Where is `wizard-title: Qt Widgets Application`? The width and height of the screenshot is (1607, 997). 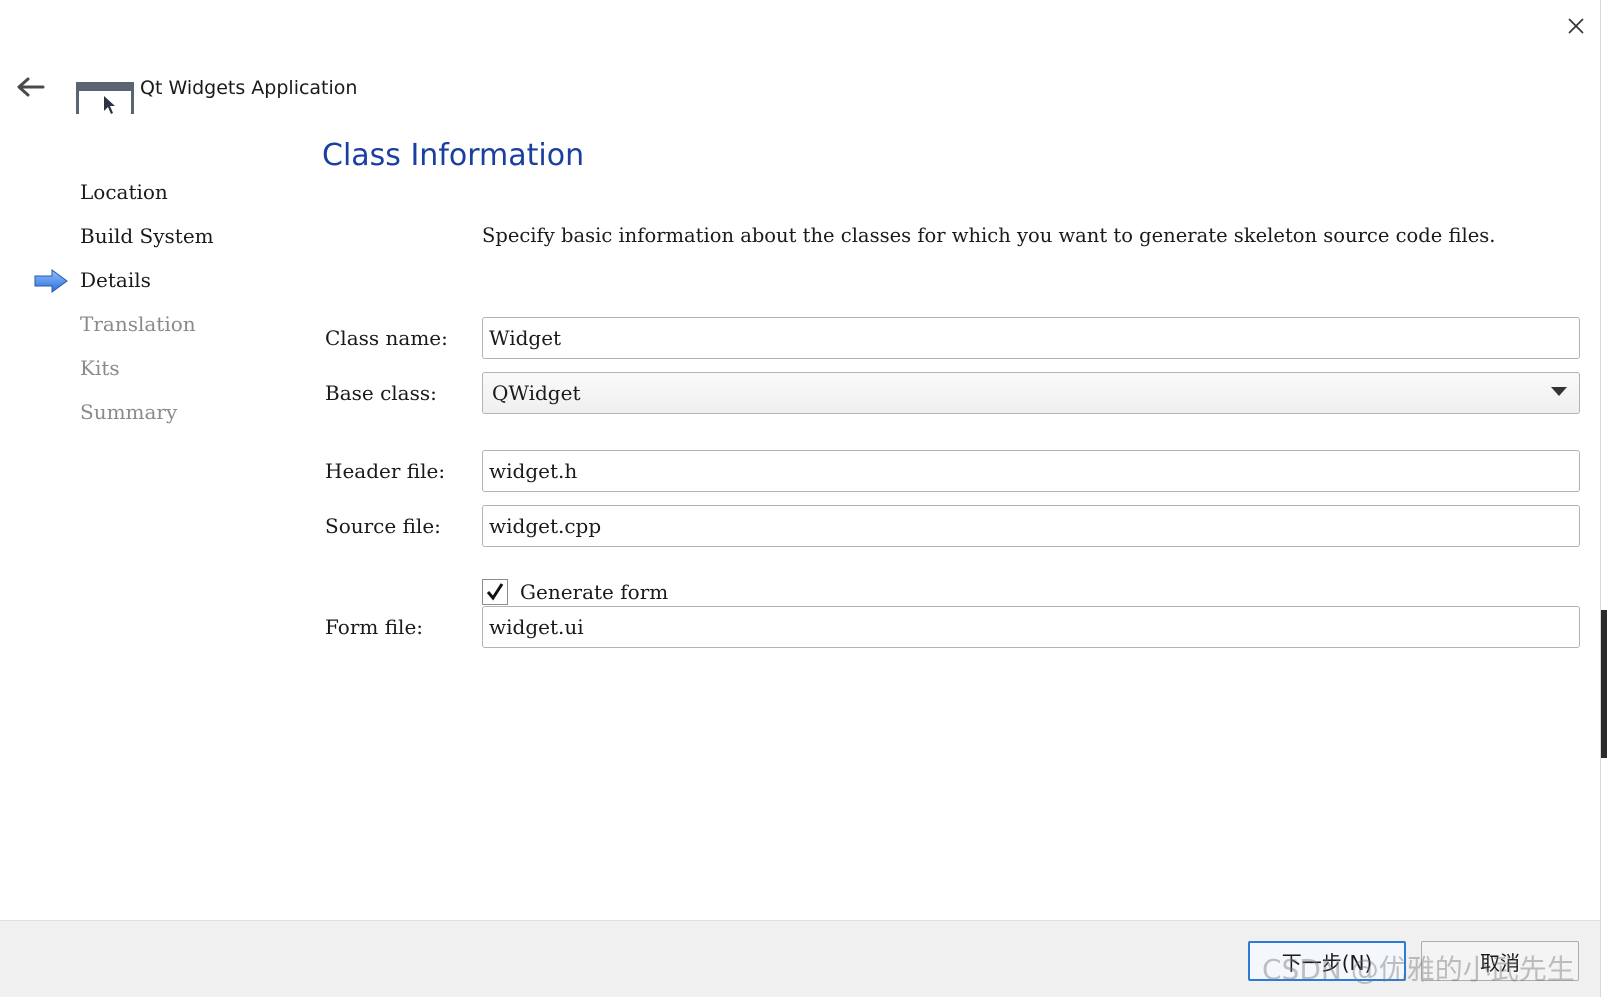
wizard-title: Qt Widgets Application is located at coordinates (249, 88).